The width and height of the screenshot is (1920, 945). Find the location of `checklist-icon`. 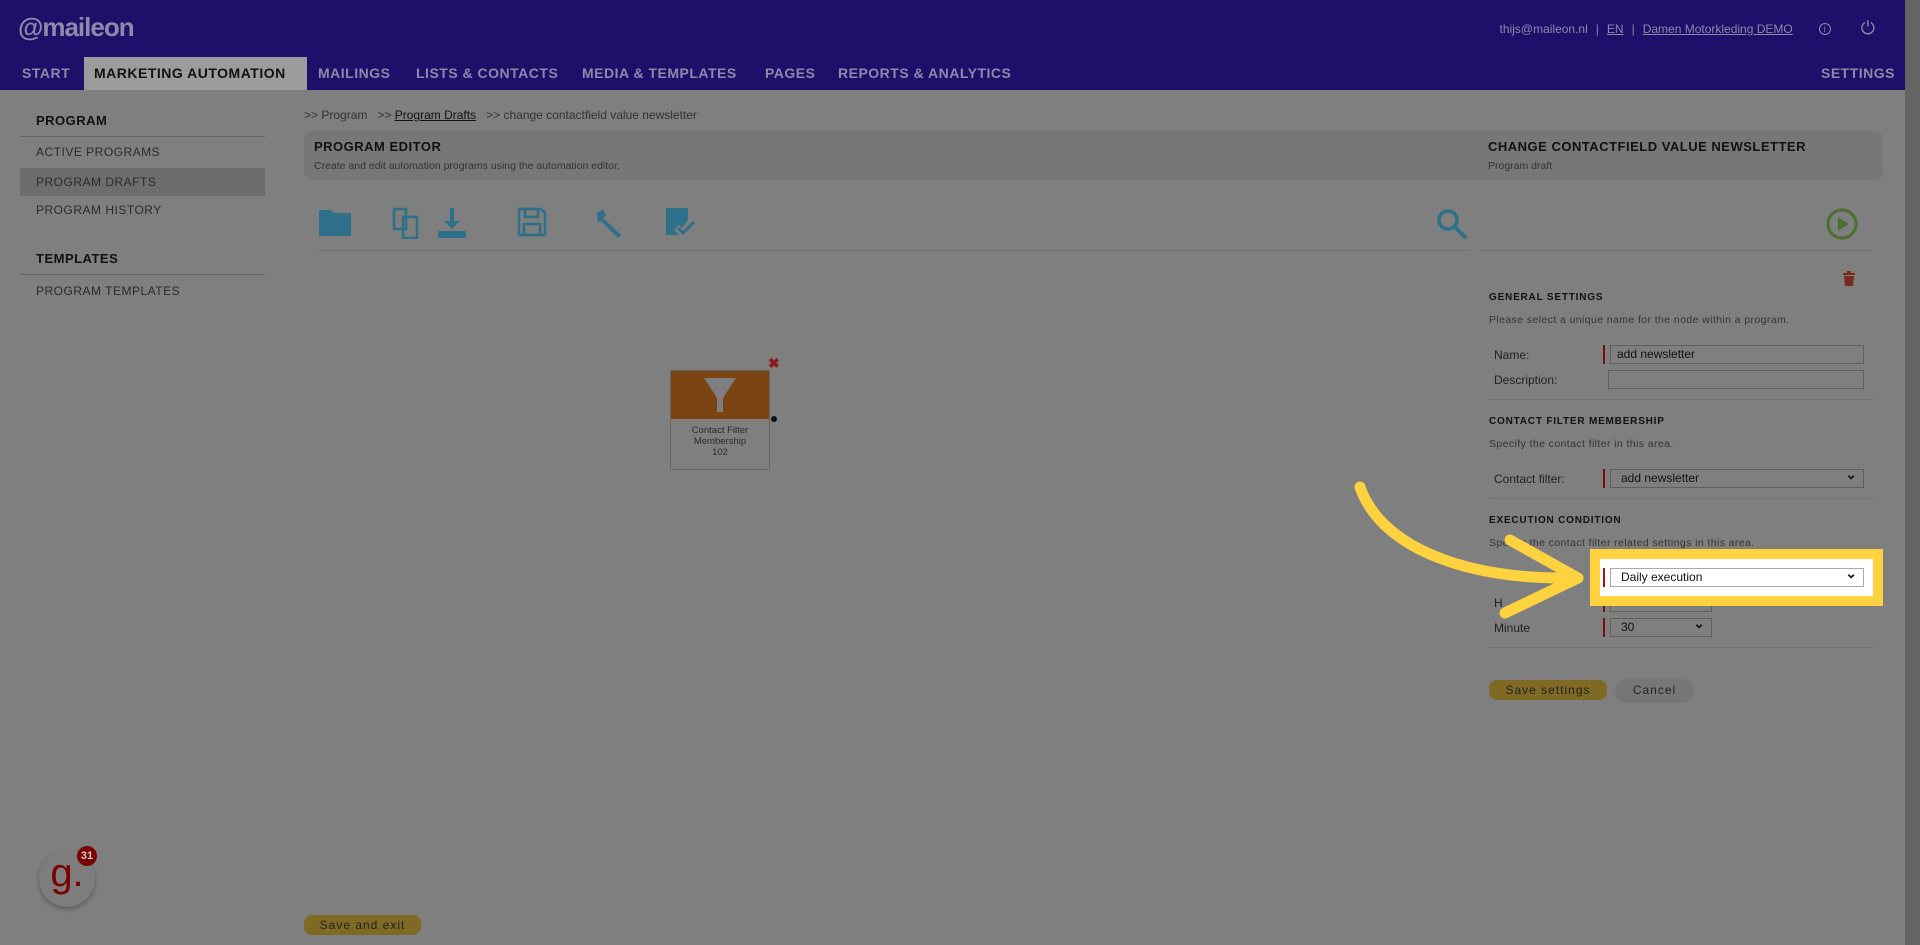

checklist-icon is located at coordinates (680, 225).